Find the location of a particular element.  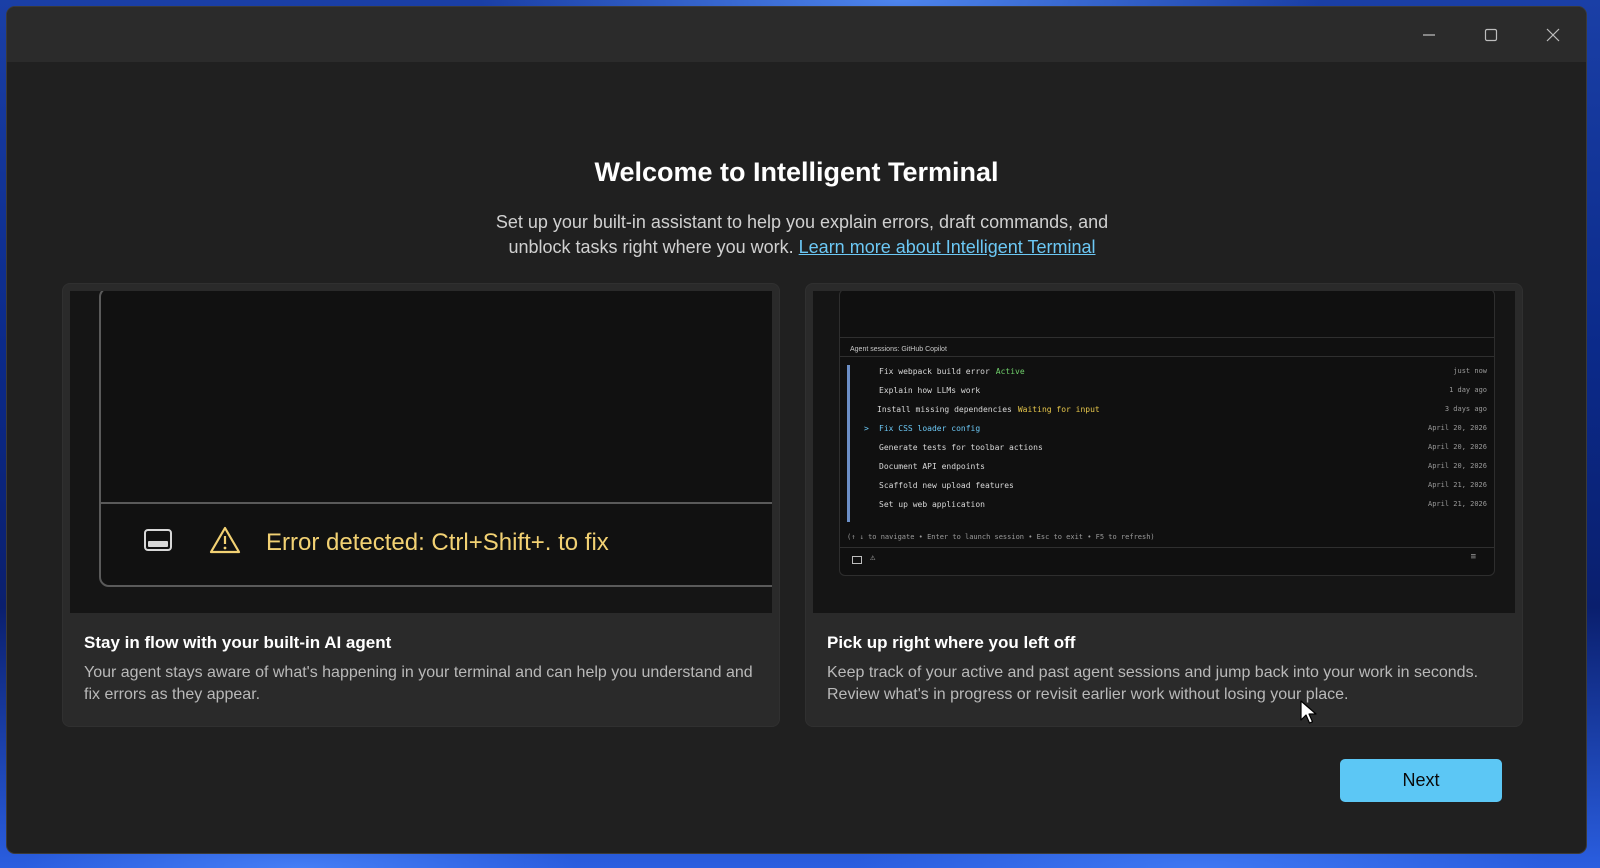

minimize-button is located at coordinates (1429, 34).